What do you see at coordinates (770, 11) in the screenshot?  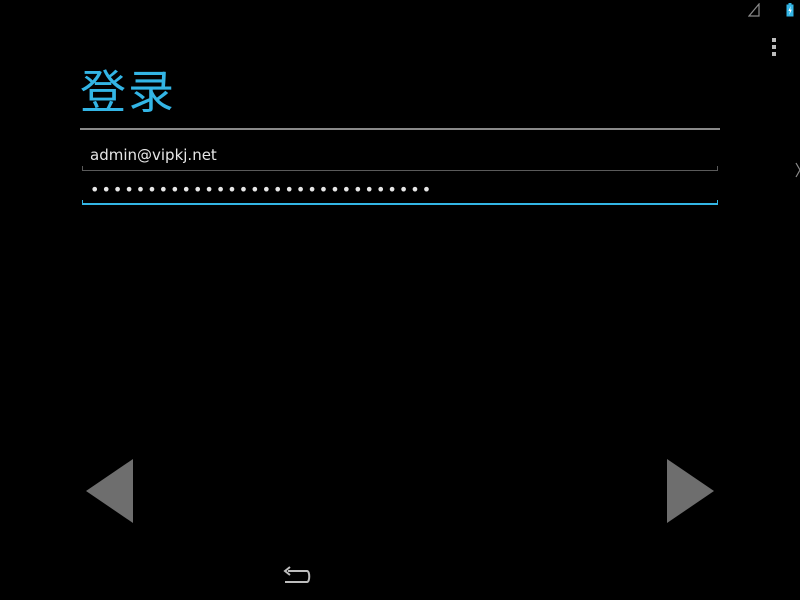 I see `status-bar` at bounding box center [770, 11].